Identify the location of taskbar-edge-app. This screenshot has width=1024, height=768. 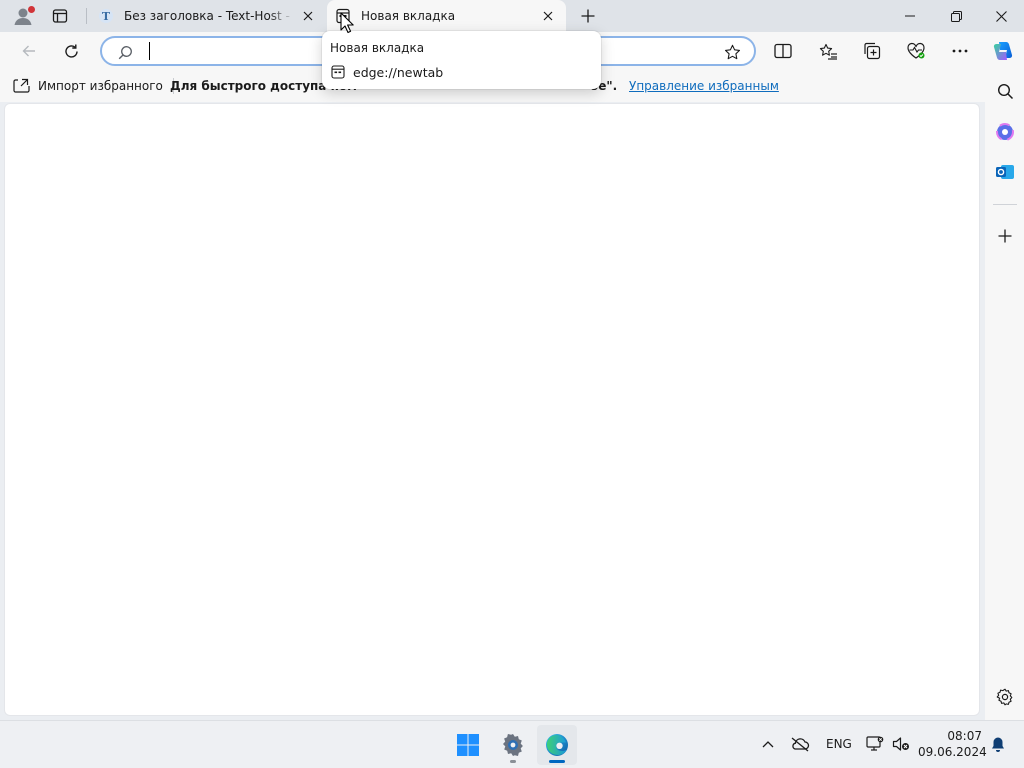
(557, 745).